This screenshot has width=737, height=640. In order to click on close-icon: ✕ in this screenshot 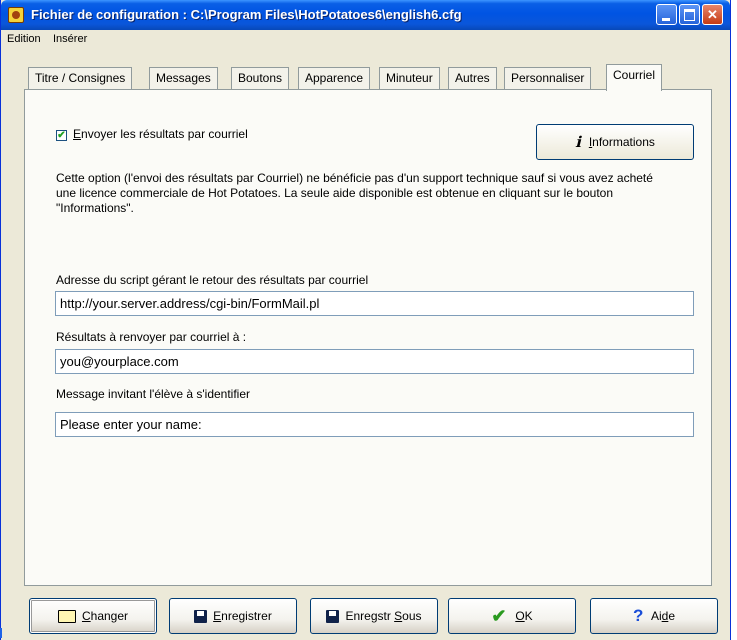, I will do `click(712, 14)`.